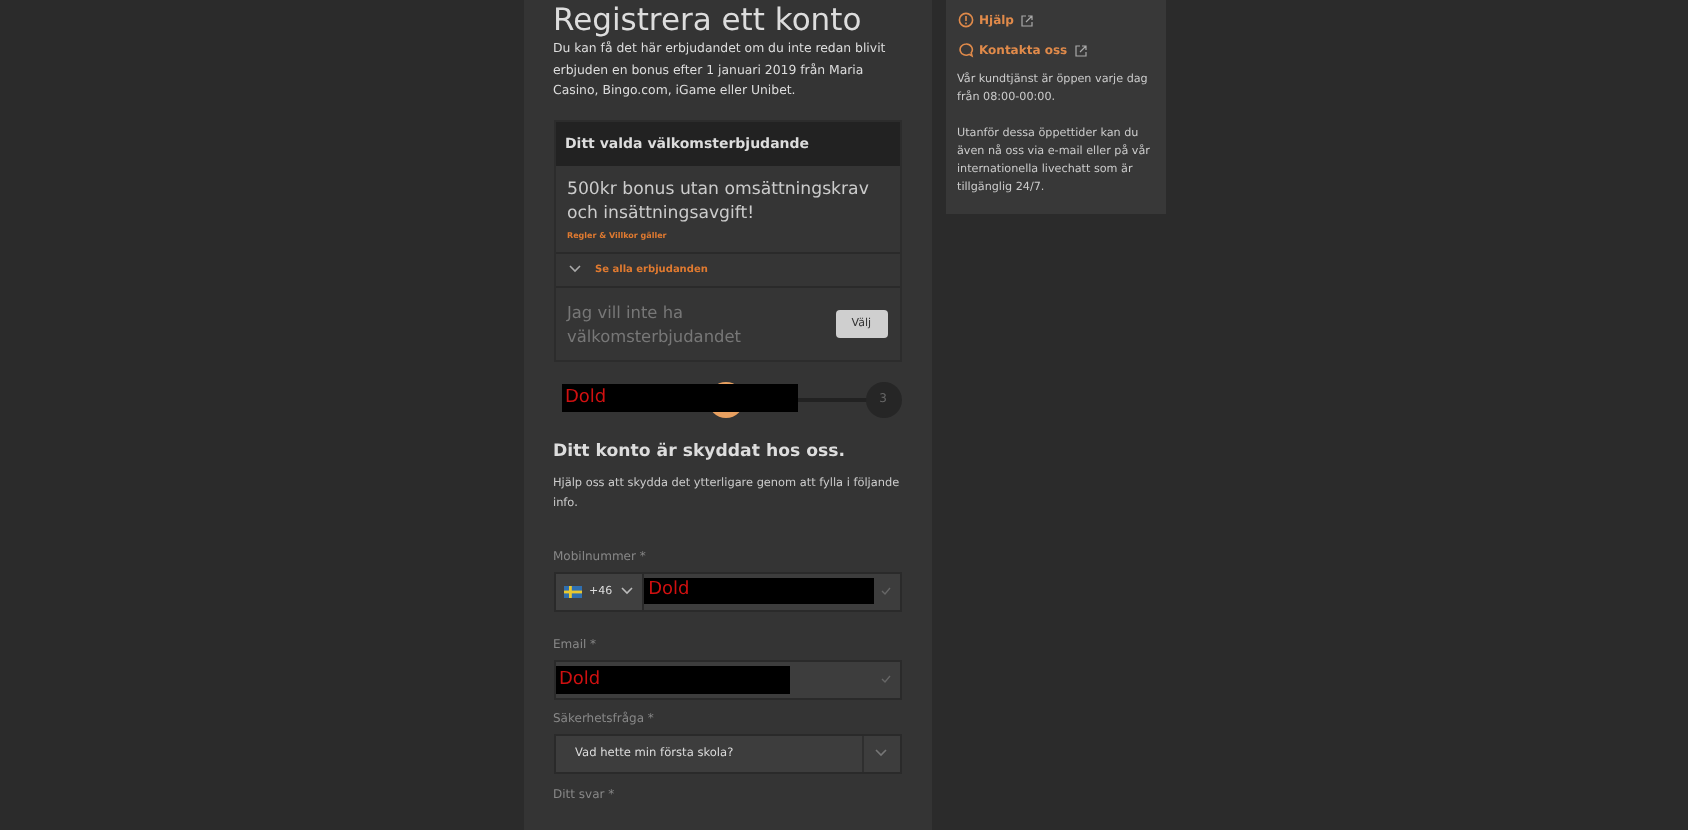 Image resolution: width=1688 pixels, height=830 pixels. I want to click on security-heading: Ditt konto är skyddat hos oss., so click(700, 451).